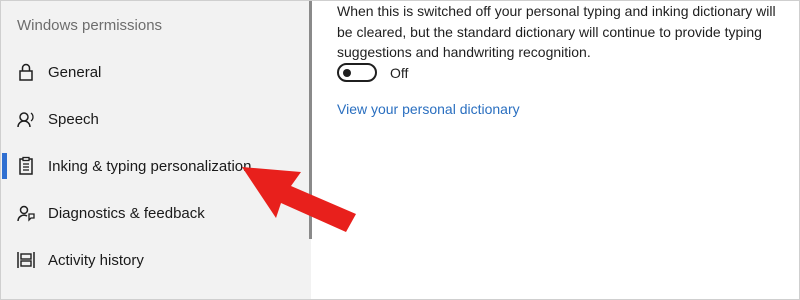 This screenshot has height=300, width=800. I want to click on toggle-state-label: Off, so click(399, 73).